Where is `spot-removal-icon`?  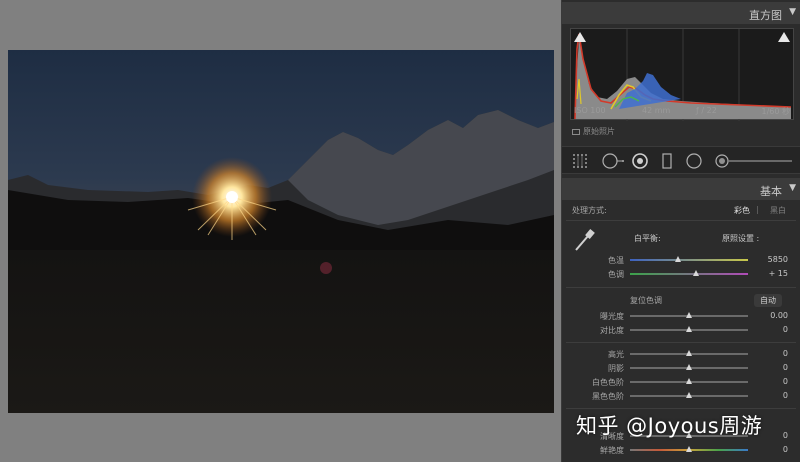
spot-removal-icon is located at coordinates (613, 161).